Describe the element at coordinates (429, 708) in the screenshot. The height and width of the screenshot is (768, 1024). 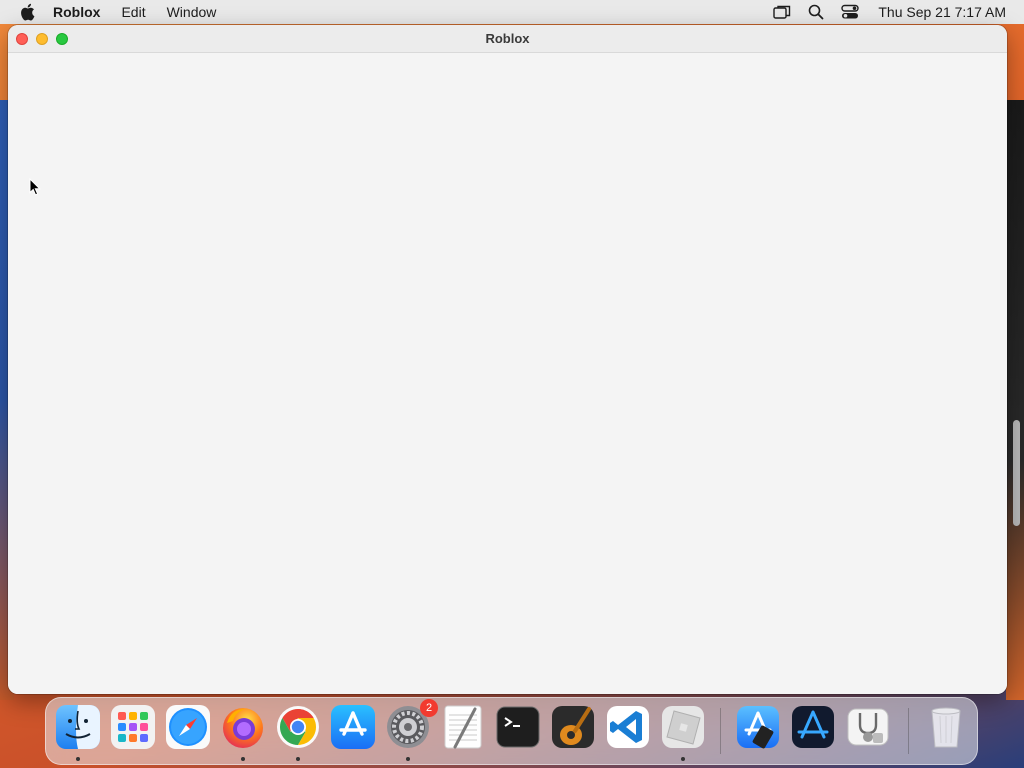
I see `notification-badge: 2` at that location.